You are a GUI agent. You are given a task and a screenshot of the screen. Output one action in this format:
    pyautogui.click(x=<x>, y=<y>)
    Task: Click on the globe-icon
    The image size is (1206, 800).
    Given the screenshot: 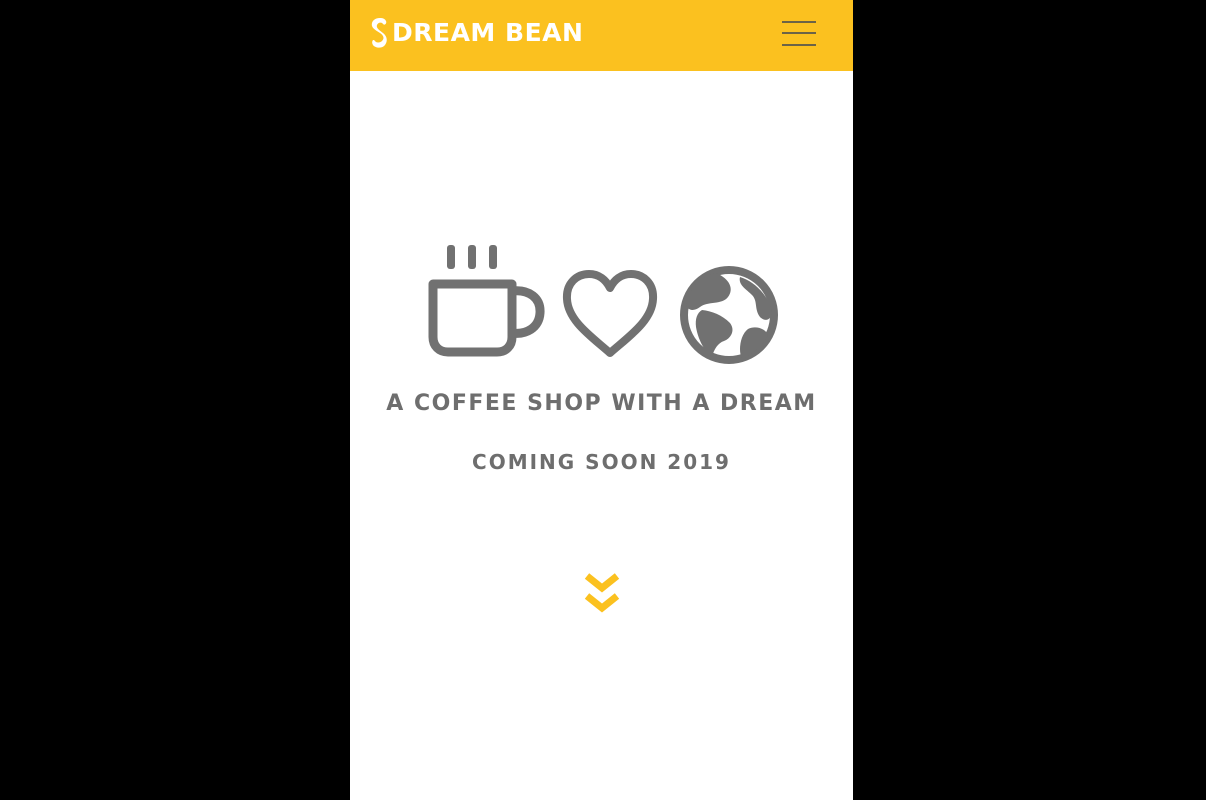 What is the action you would take?
    pyautogui.click(x=729, y=315)
    